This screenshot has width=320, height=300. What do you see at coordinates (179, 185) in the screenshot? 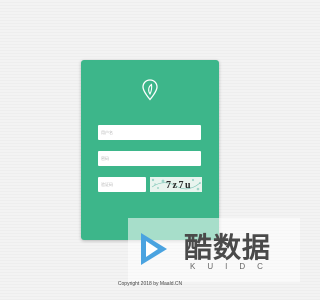
I see `captcha-text: 7z7u` at bounding box center [179, 185].